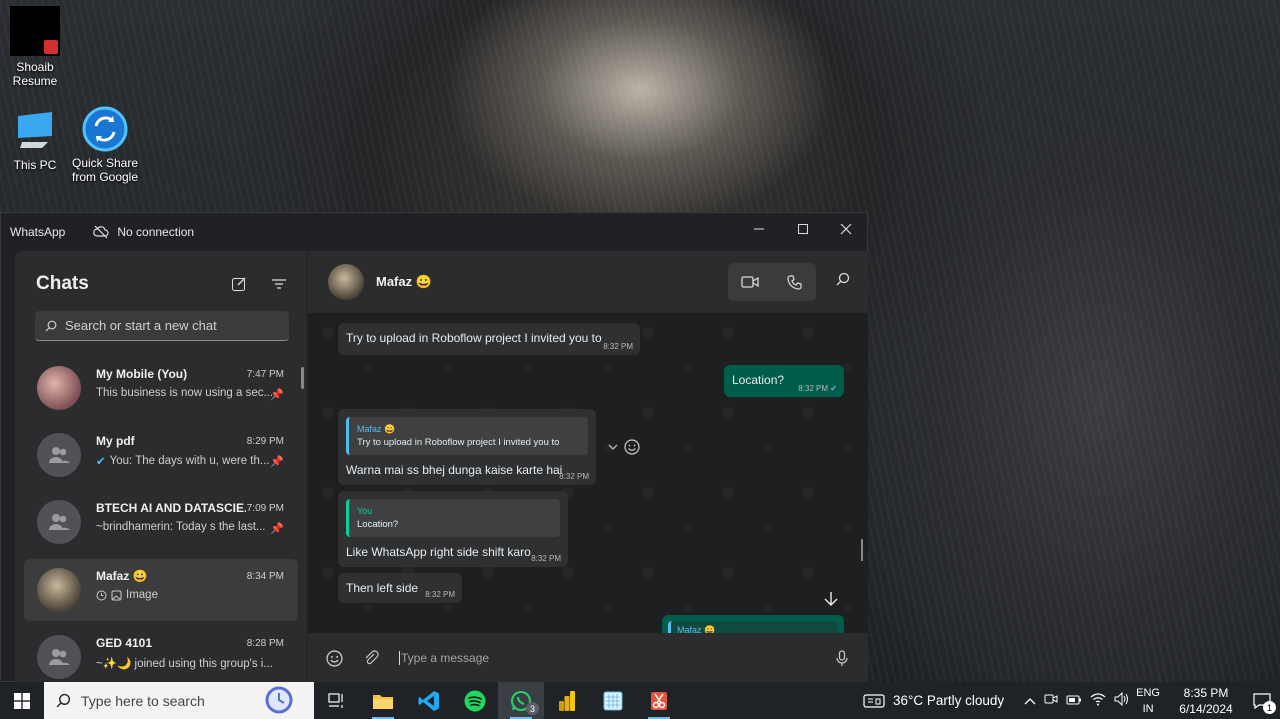  What do you see at coordinates (35, 140) in the screenshot?
I see `desktop-icon-this-pc: This PC` at bounding box center [35, 140].